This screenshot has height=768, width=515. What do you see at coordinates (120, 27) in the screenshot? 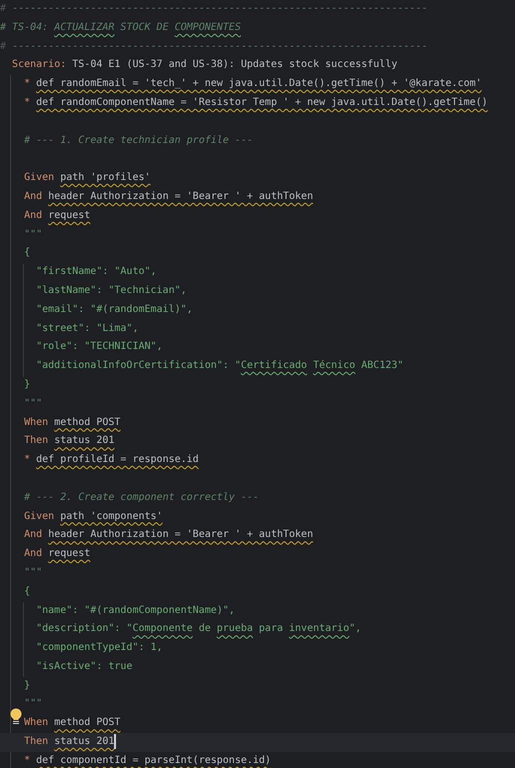
I see `code-line: # TS-04: ACTUALIZAR STOCK DE COMPONENTES` at bounding box center [120, 27].